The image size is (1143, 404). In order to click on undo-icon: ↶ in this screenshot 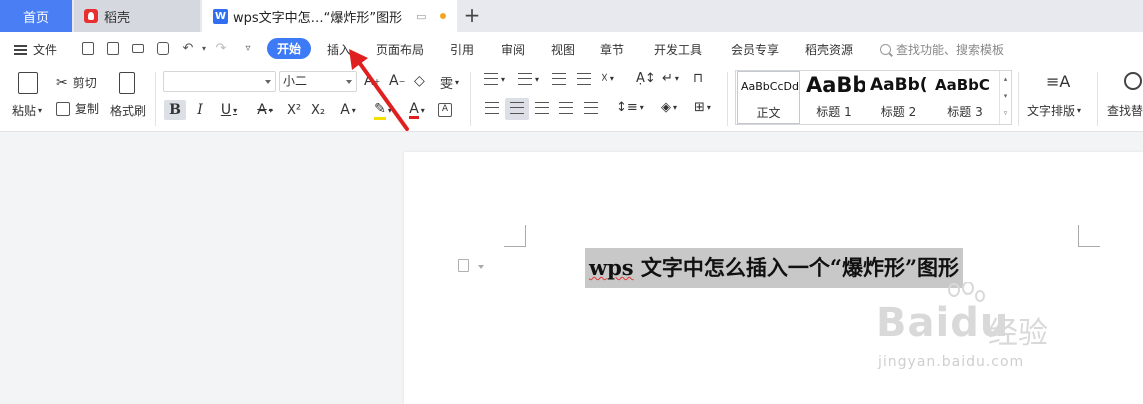, I will do `click(188, 48)`.